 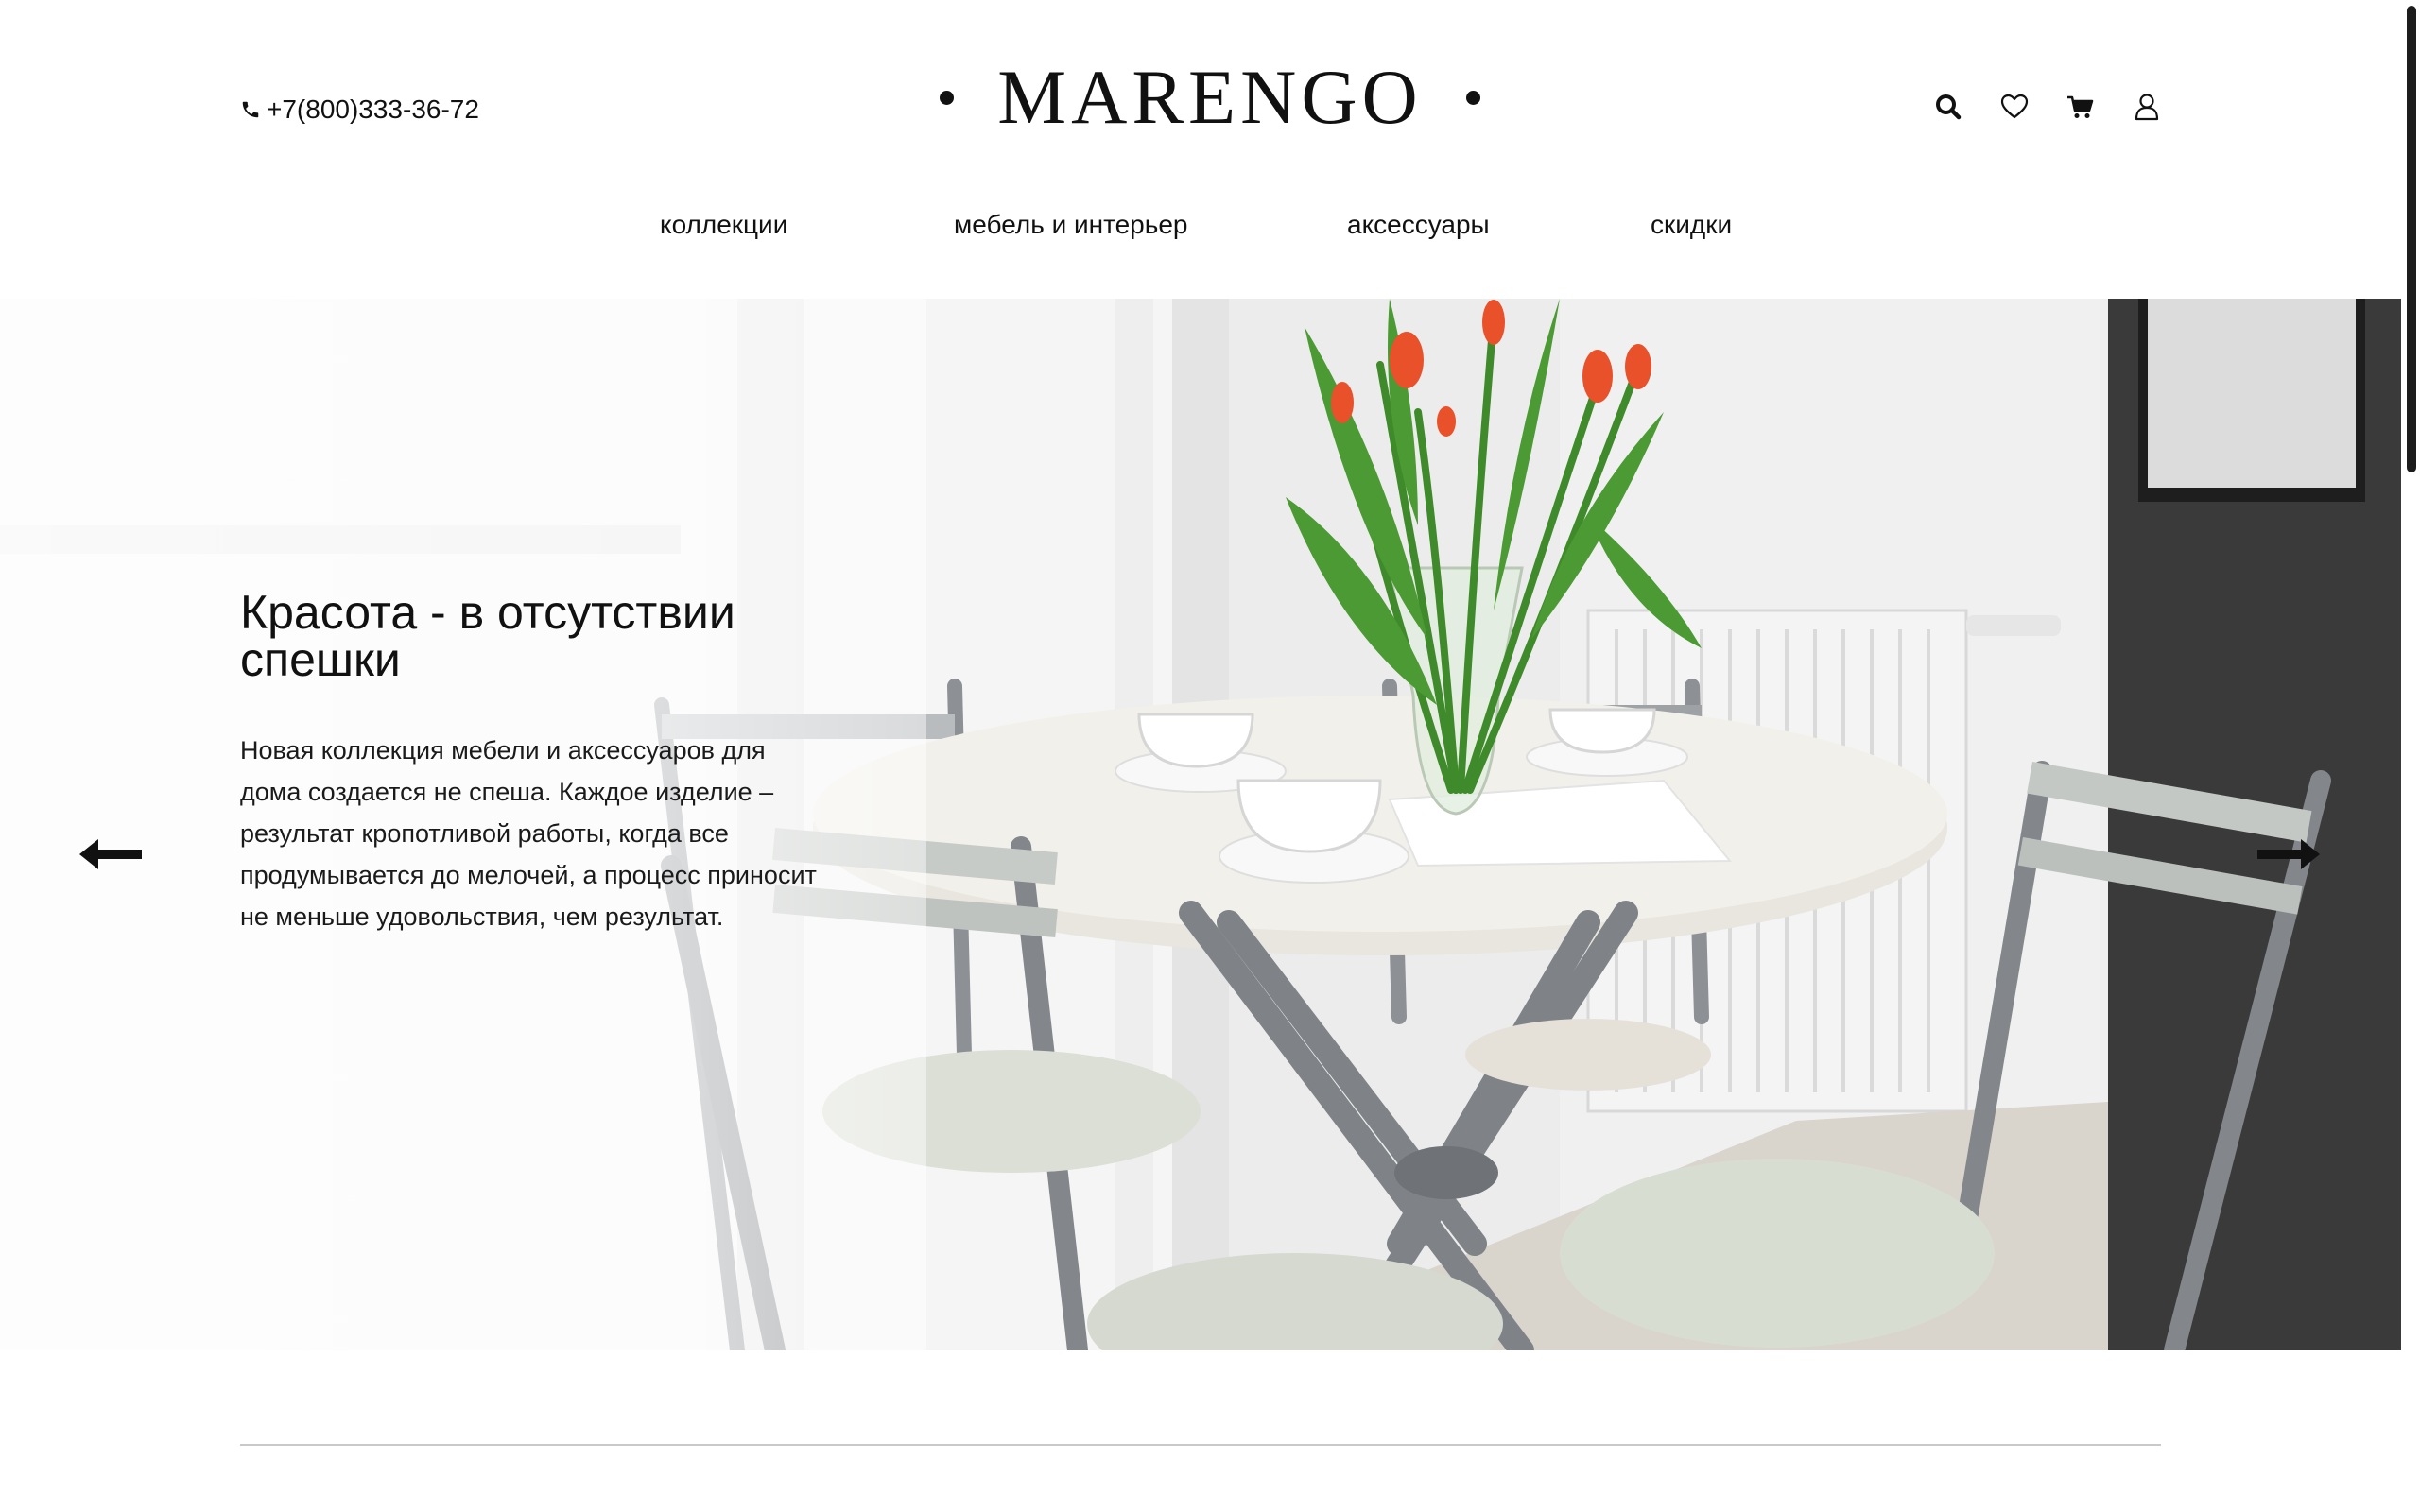 I want to click on nav-item-discounts: скидки, so click(x=1691, y=225).